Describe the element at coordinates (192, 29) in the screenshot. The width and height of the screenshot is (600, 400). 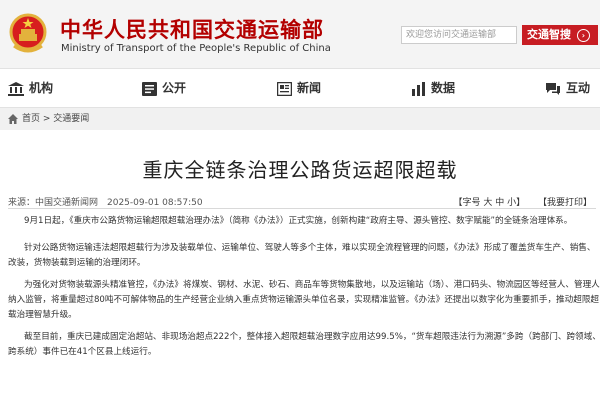
I see `site-title: 中华人民共和国交通运输部` at that location.